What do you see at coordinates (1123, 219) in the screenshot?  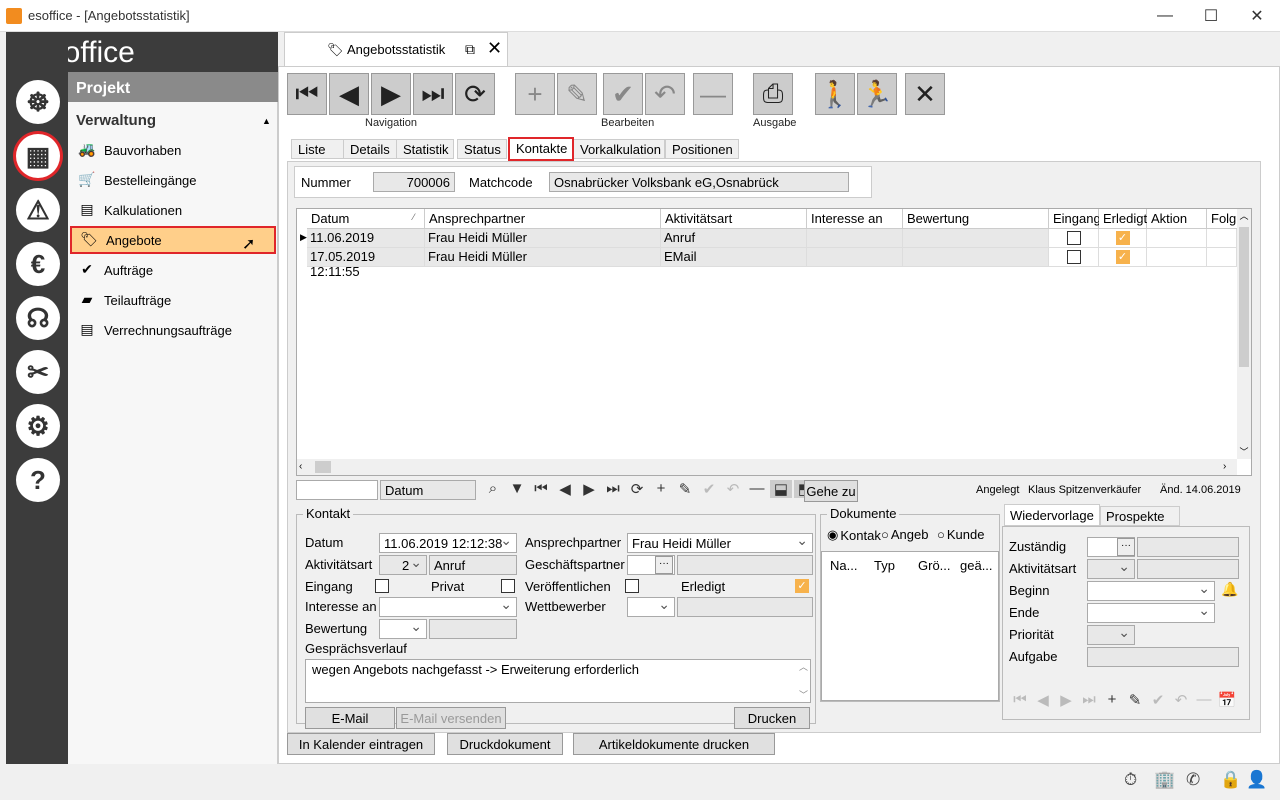 I see `grid-header: Erledigt` at bounding box center [1123, 219].